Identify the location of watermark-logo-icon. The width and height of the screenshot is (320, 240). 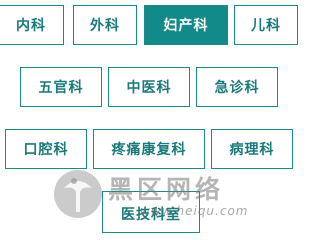
(78, 194).